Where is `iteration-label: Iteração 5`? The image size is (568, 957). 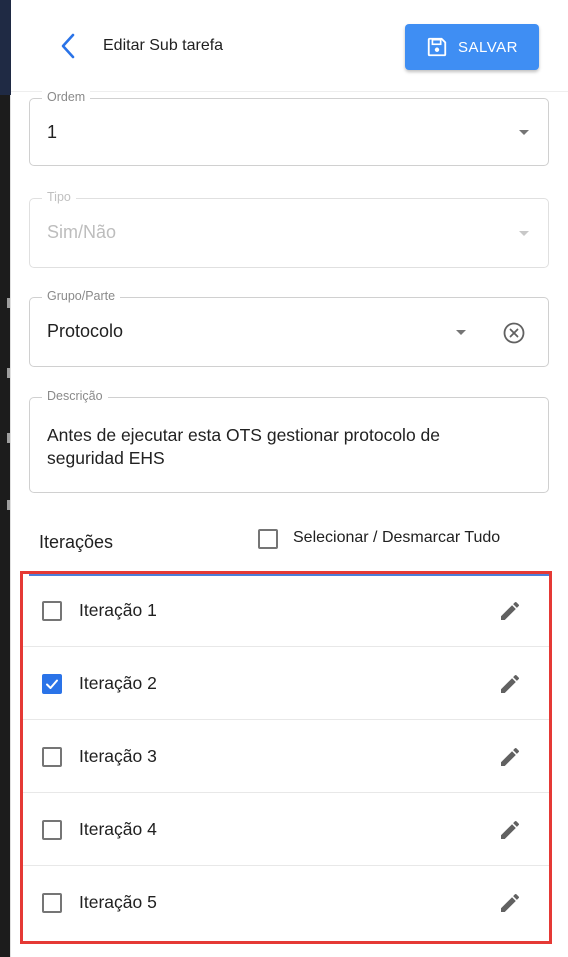 iteration-label: Iteração 5 is located at coordinates (118, 902).